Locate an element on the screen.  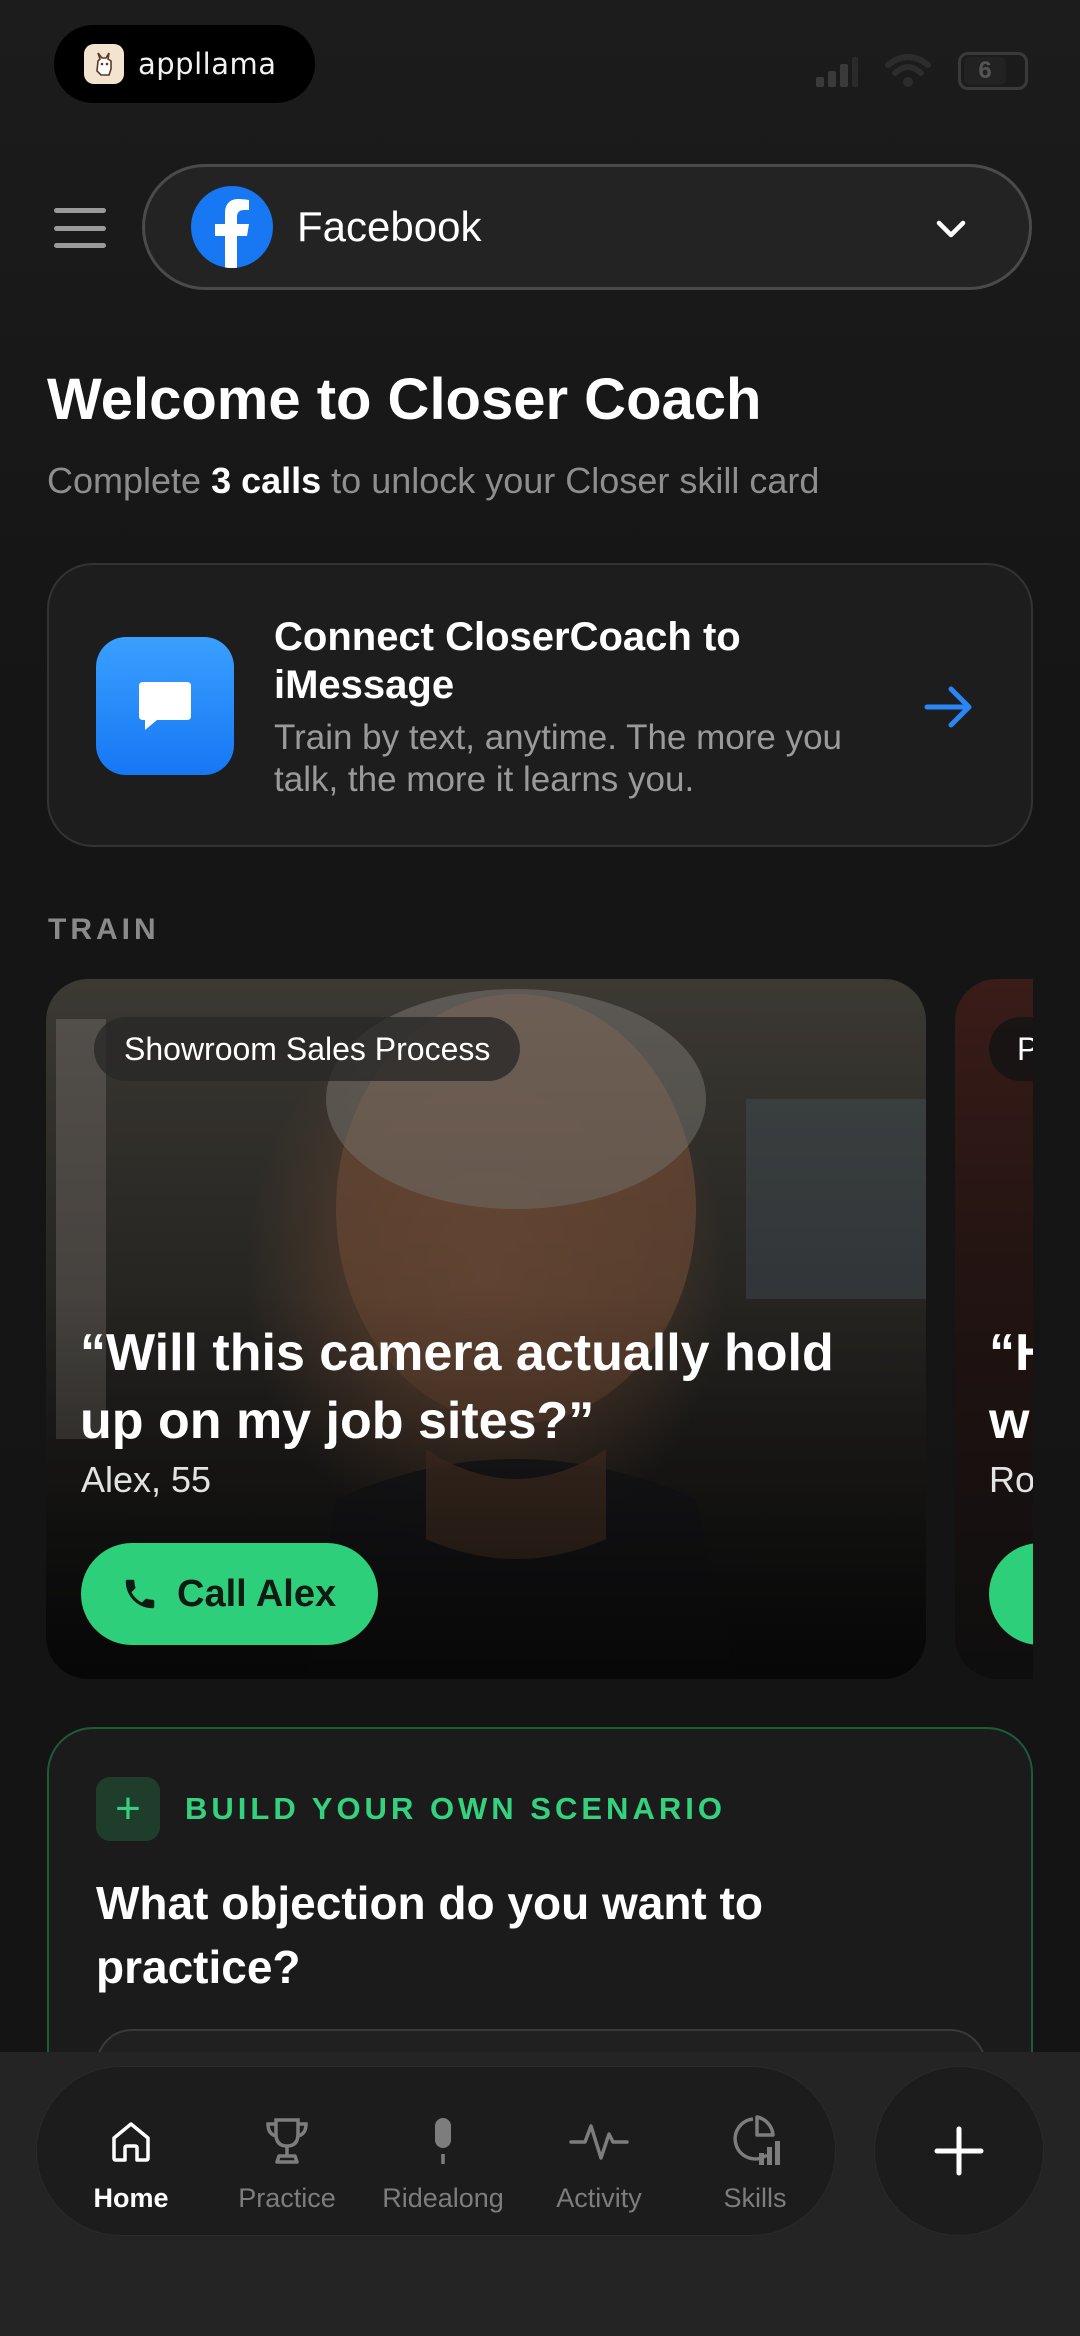
plus-icon is located at coordinates (959, 2151).